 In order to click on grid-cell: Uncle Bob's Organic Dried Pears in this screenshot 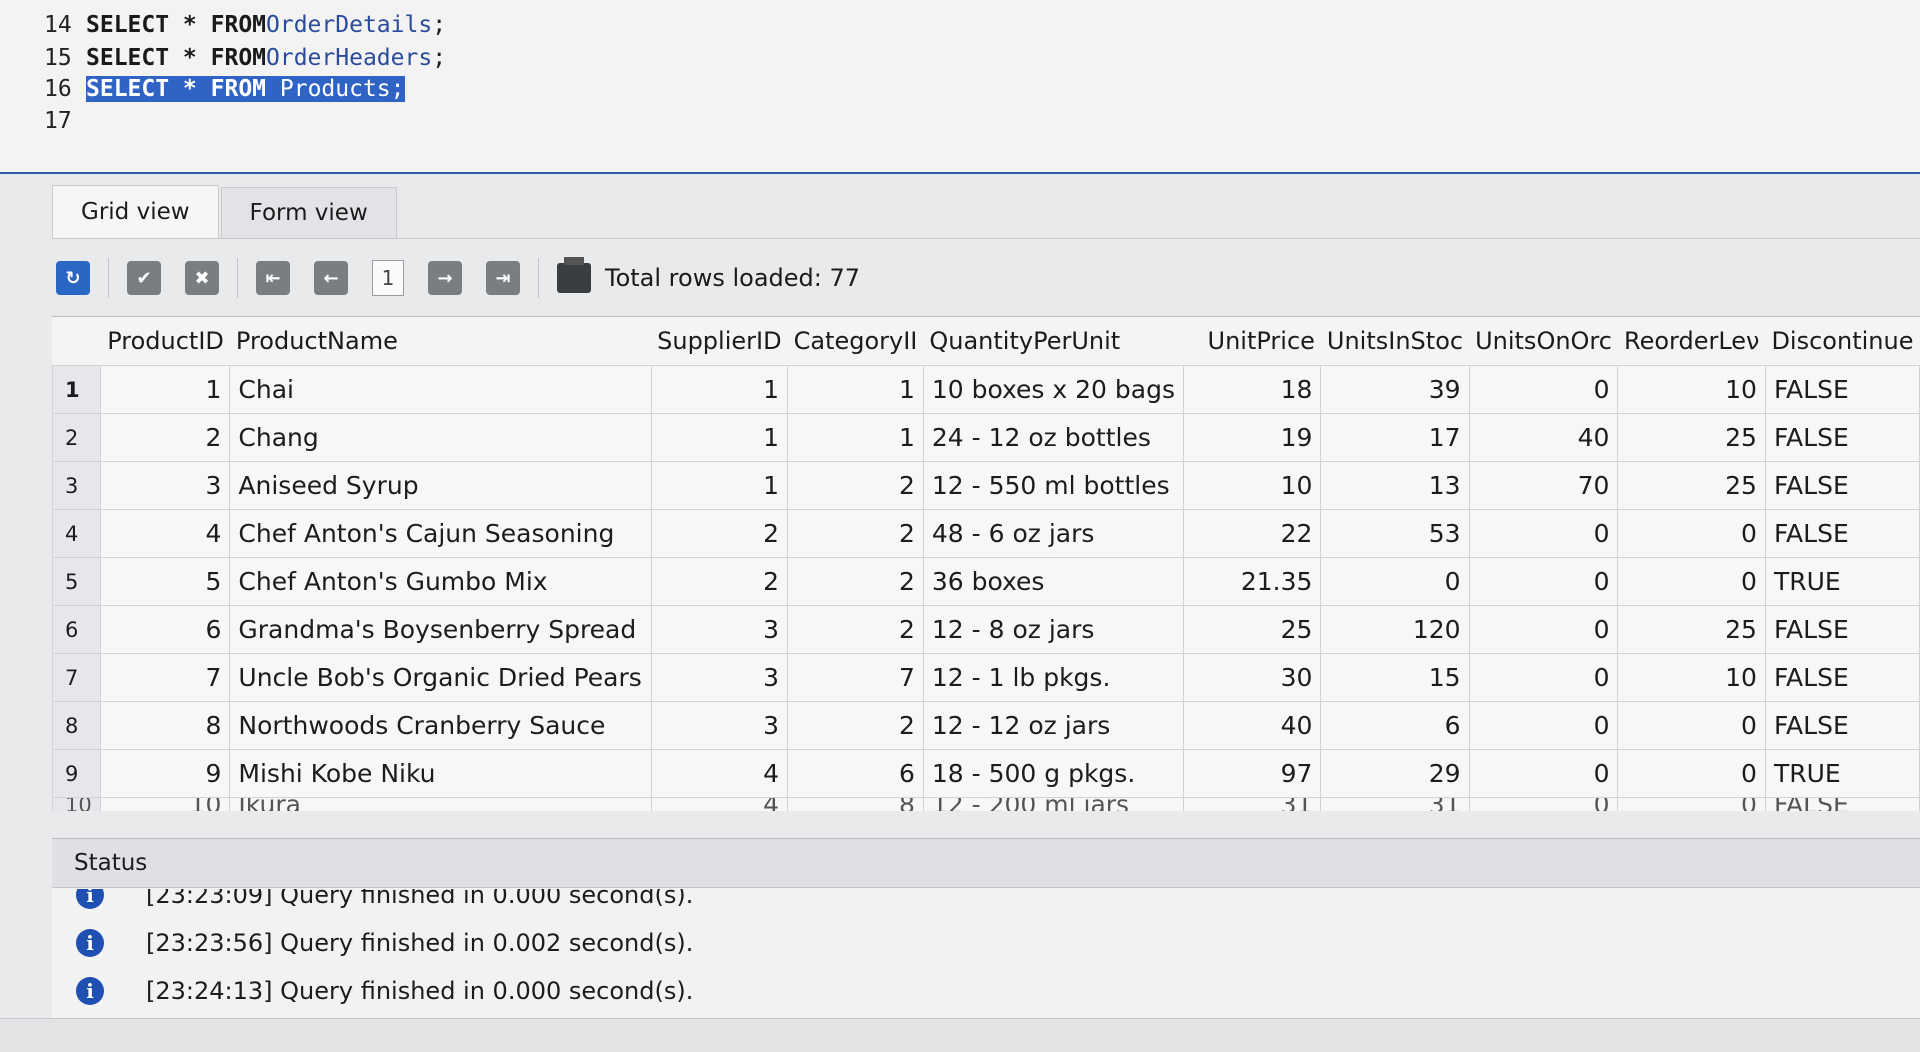, I will do `click(440, 677)`.